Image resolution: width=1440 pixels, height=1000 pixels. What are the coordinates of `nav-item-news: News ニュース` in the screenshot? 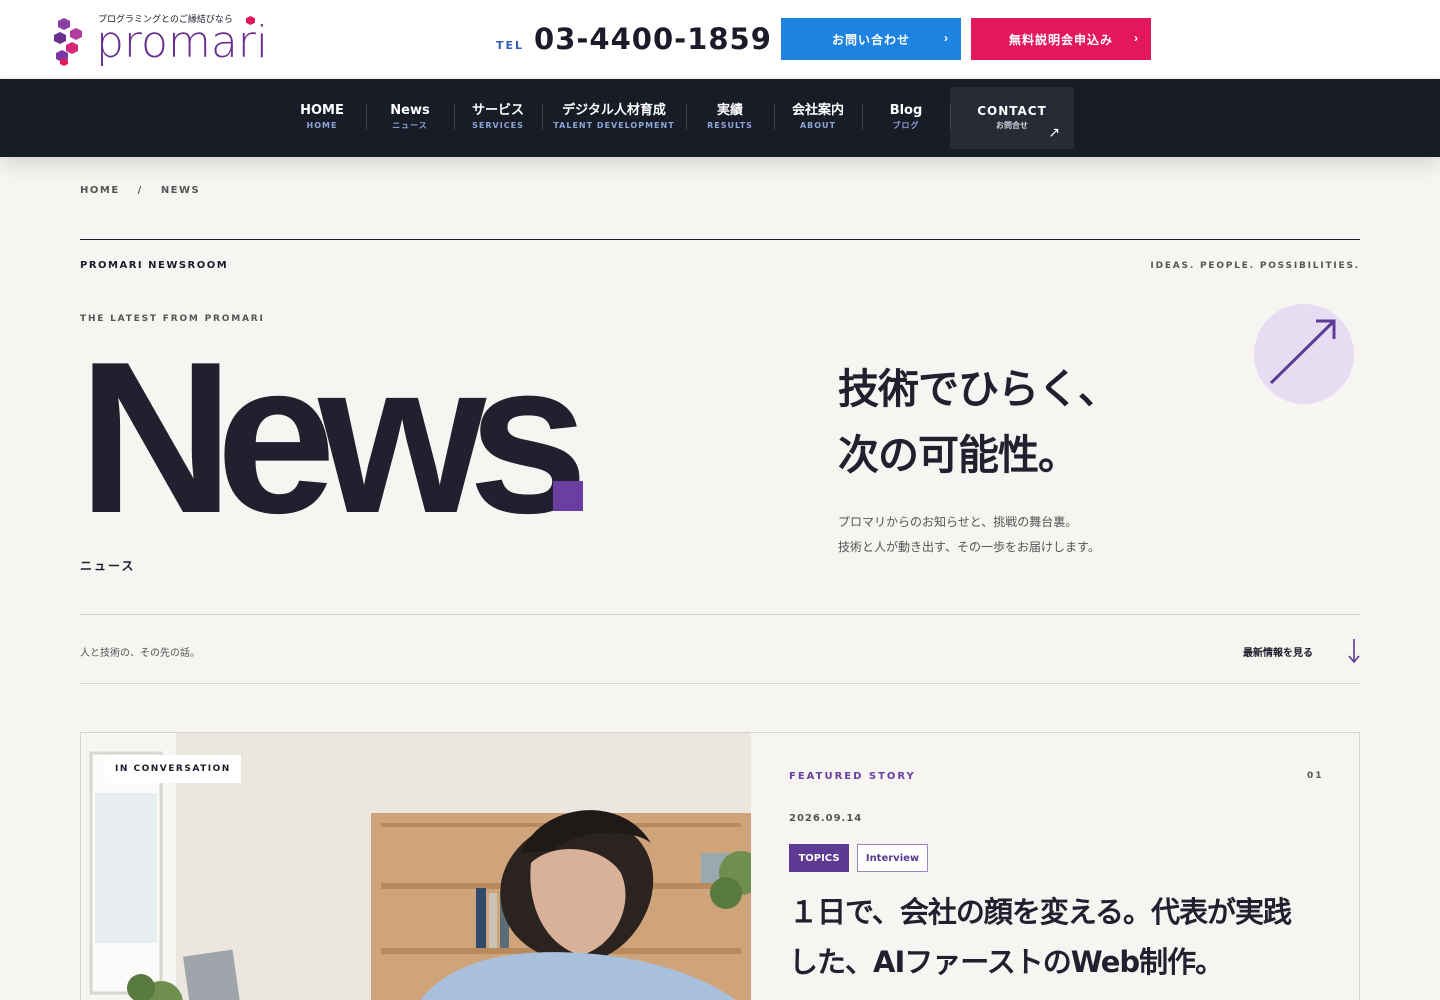 It's located at (410, 118).